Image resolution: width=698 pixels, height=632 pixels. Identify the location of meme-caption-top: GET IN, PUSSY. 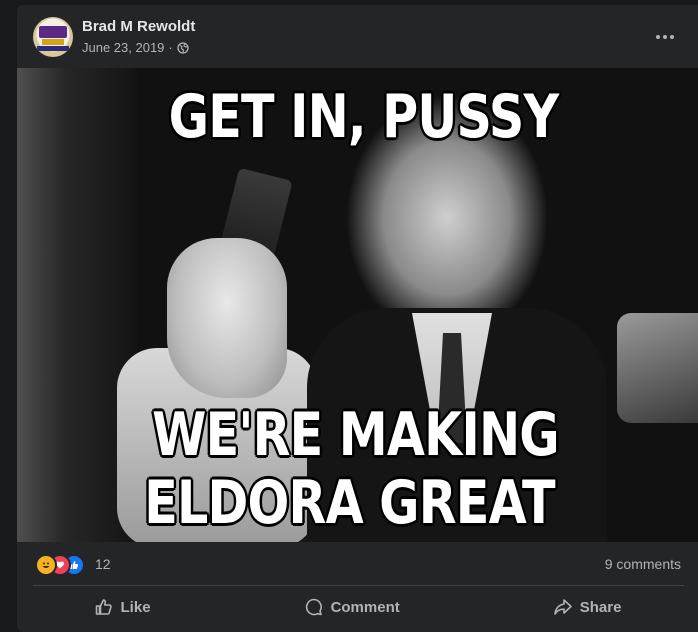
(363, 117).